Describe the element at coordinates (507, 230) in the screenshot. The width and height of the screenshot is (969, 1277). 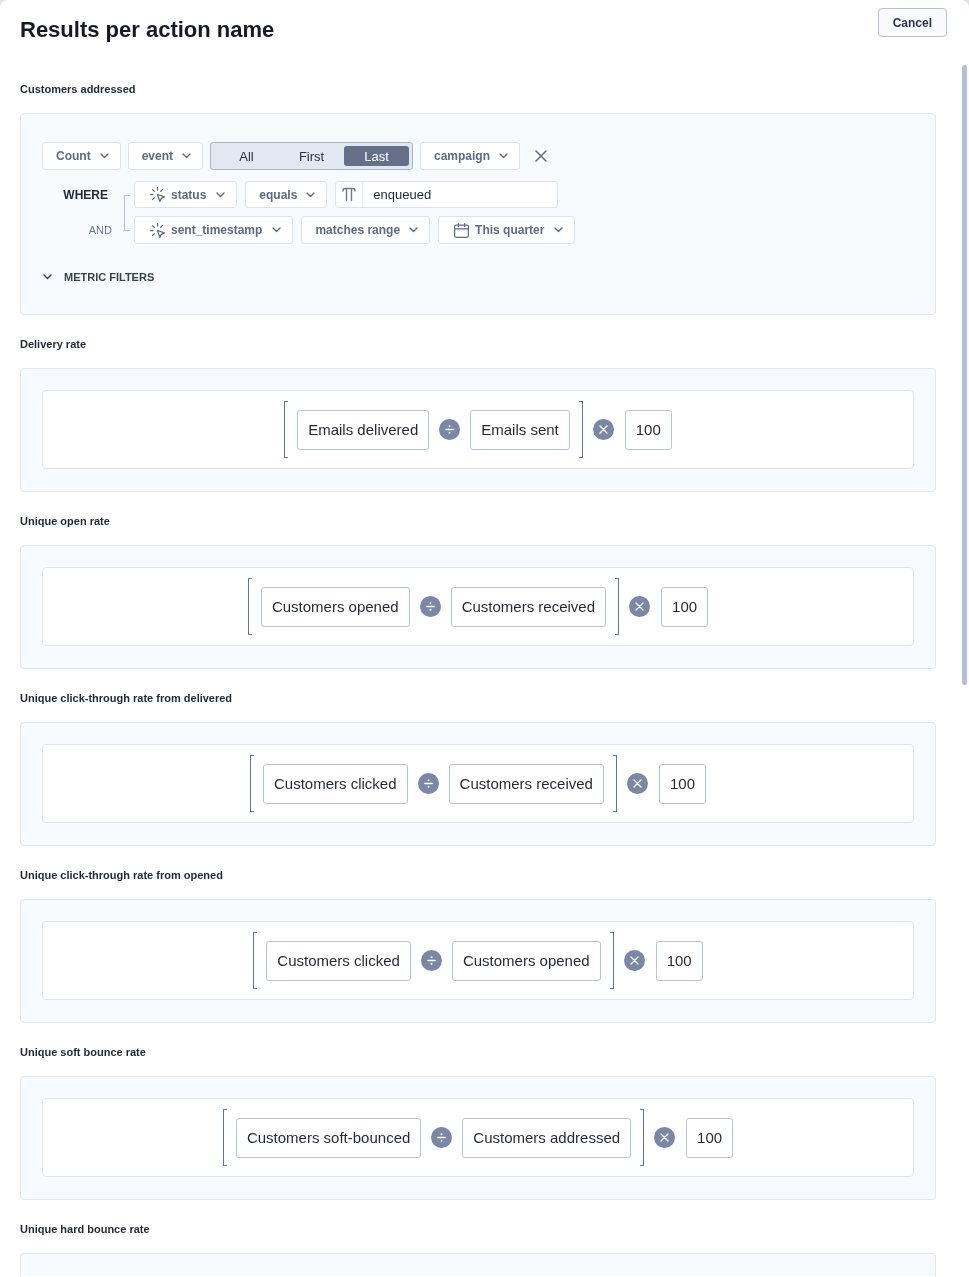
I see `date-range-dropdown: This quarter` at that location.